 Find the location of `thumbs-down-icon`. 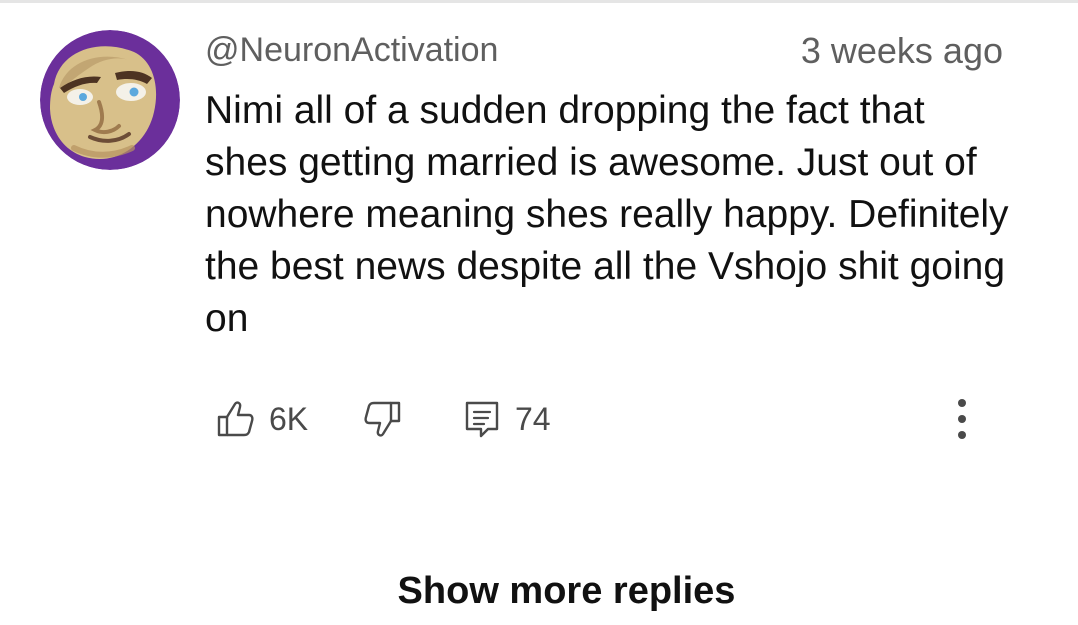

thumbs-down-icon is located at coordinates (382, 419).